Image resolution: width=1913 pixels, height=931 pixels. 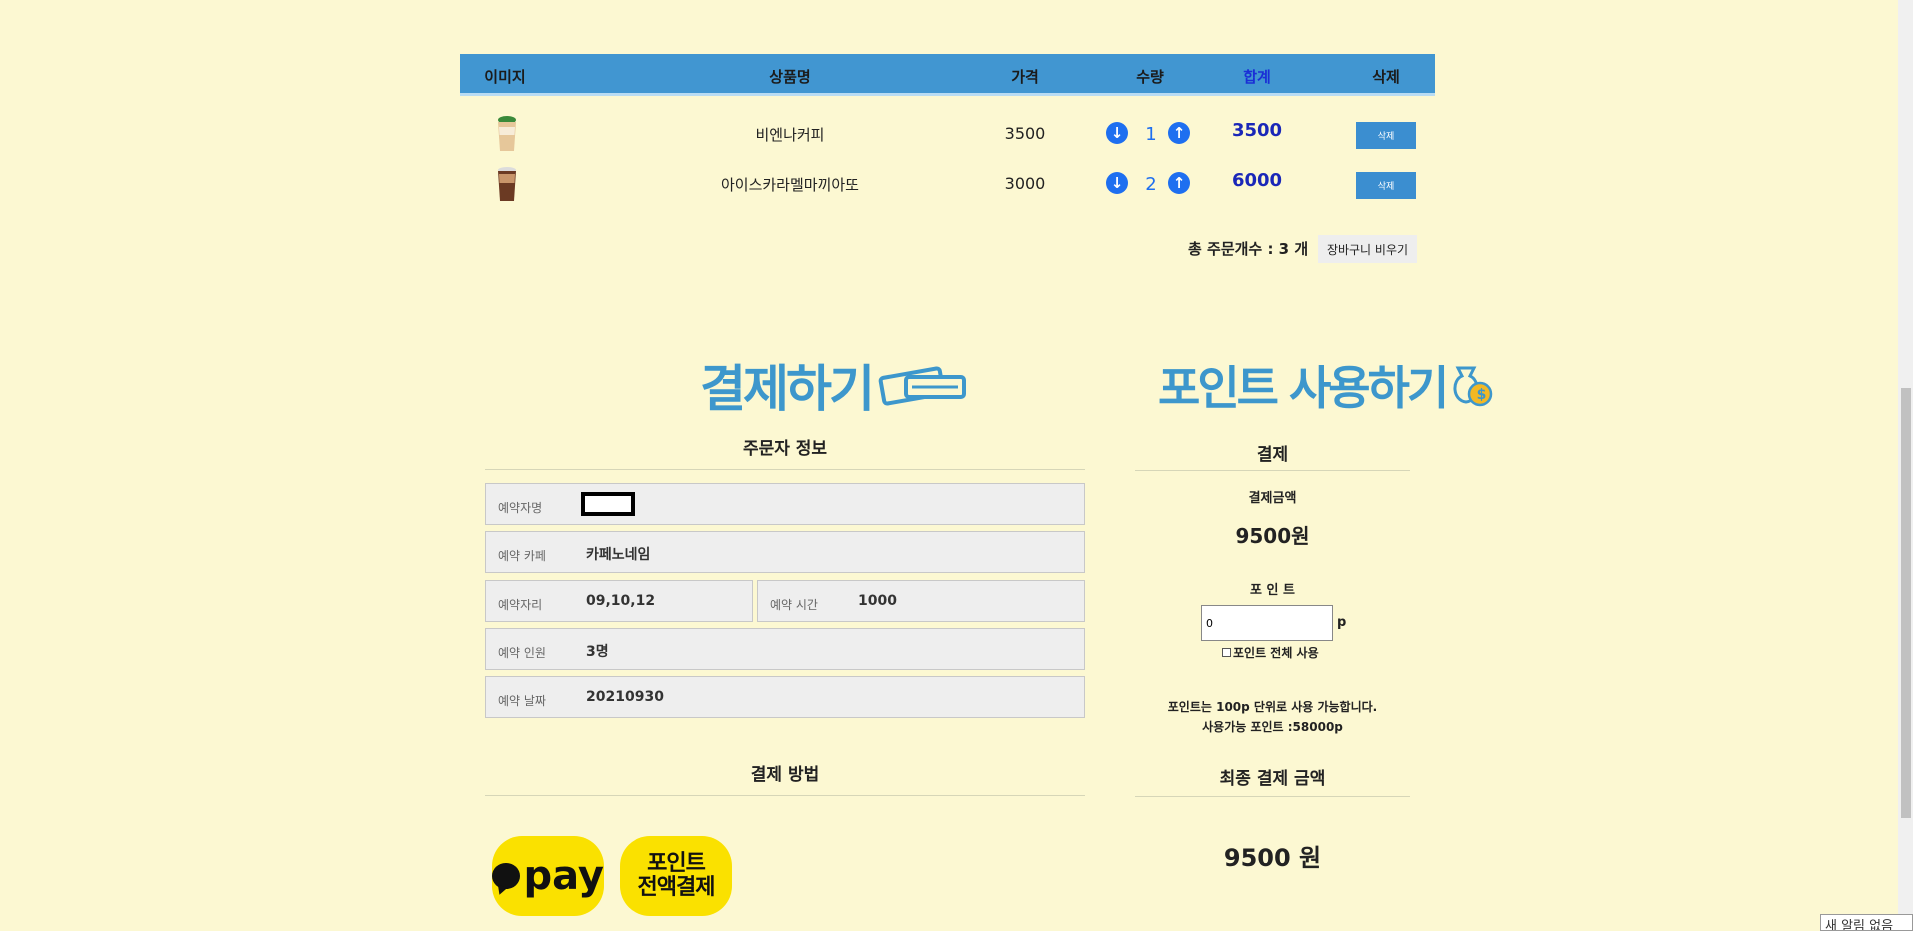 I want to click on point-label: 포 인 트, so click(x=1272, y=590).